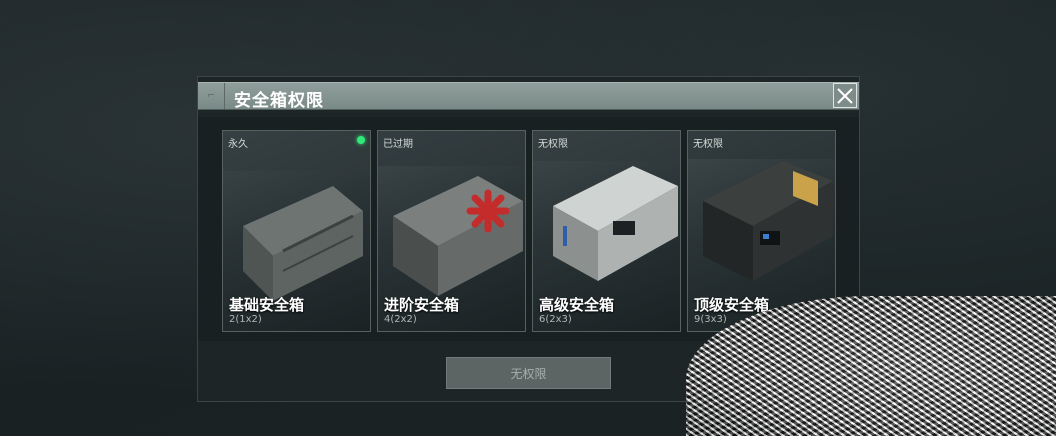  I want to click on card-size: 6(2x3), so click(555, 319).